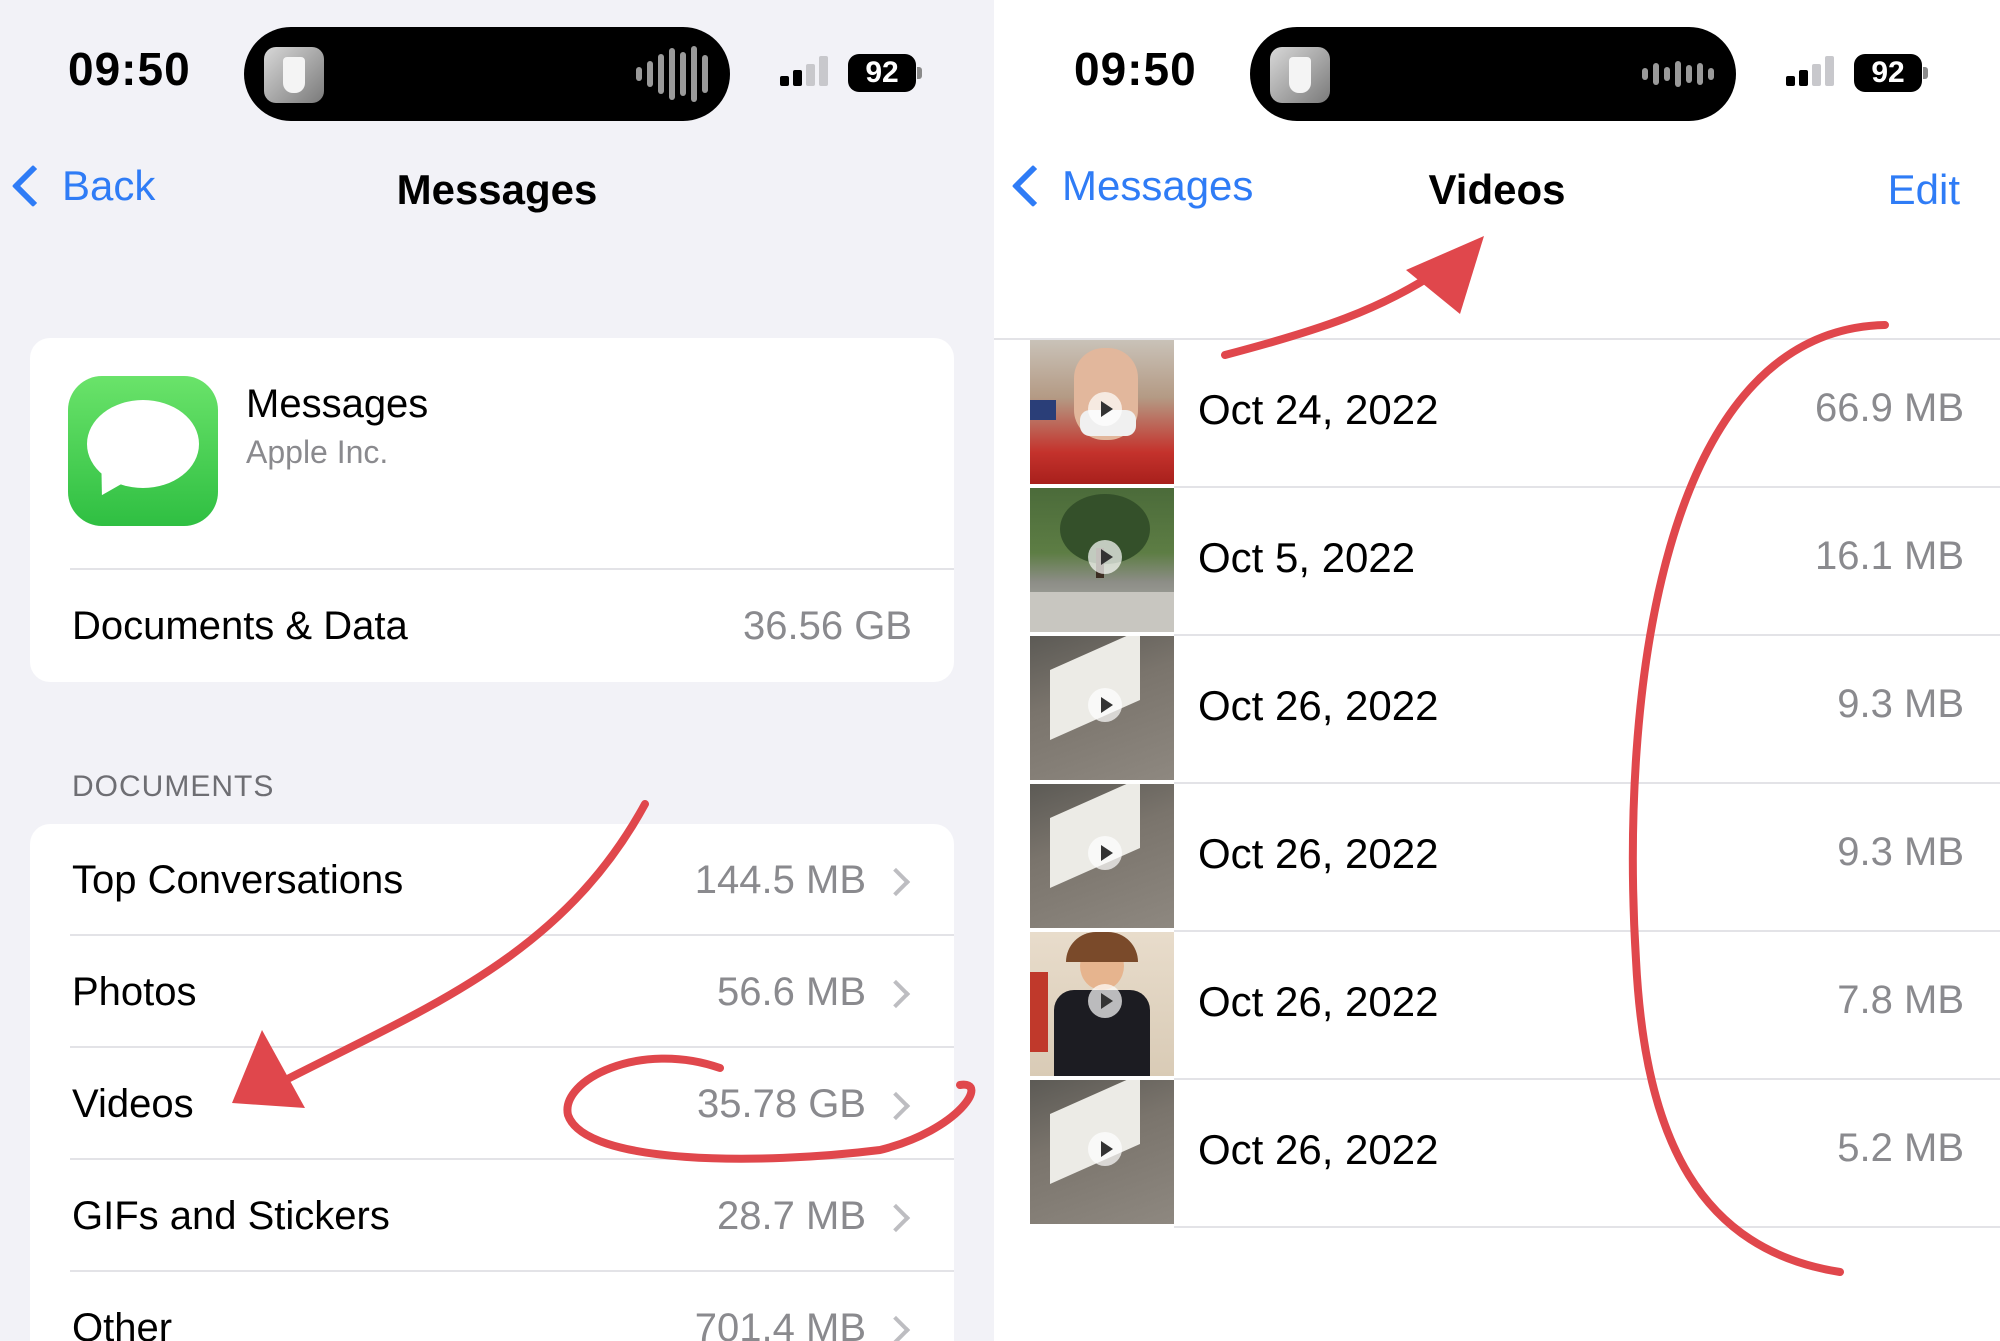 This screenshot has height=1341, width=2000. Describe the element at coordinates (337, 404) in the screenshot. I see `app-name: Messages` at that location.